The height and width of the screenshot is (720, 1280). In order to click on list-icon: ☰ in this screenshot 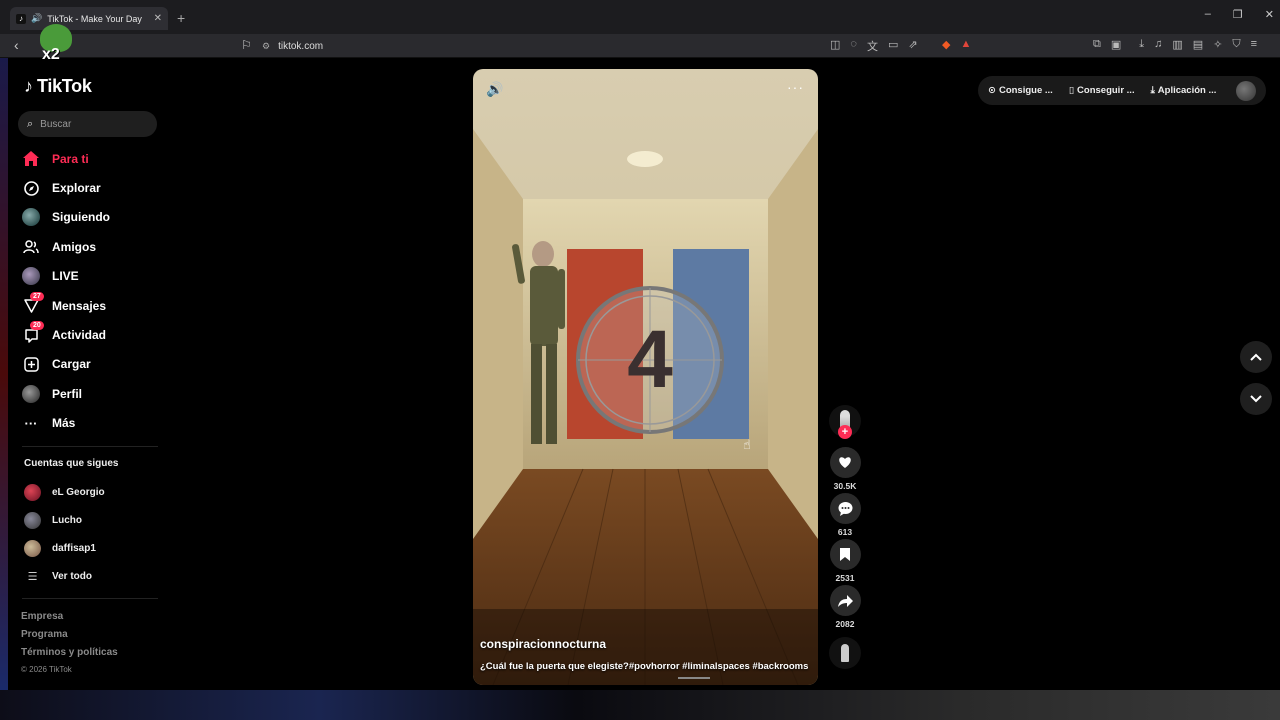, I will do `click(32, 576)`.